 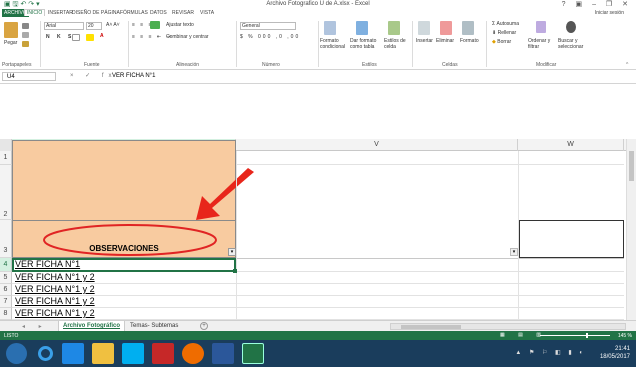 I want to click on fill-label: Rellenar, so click(x=507, y=33).